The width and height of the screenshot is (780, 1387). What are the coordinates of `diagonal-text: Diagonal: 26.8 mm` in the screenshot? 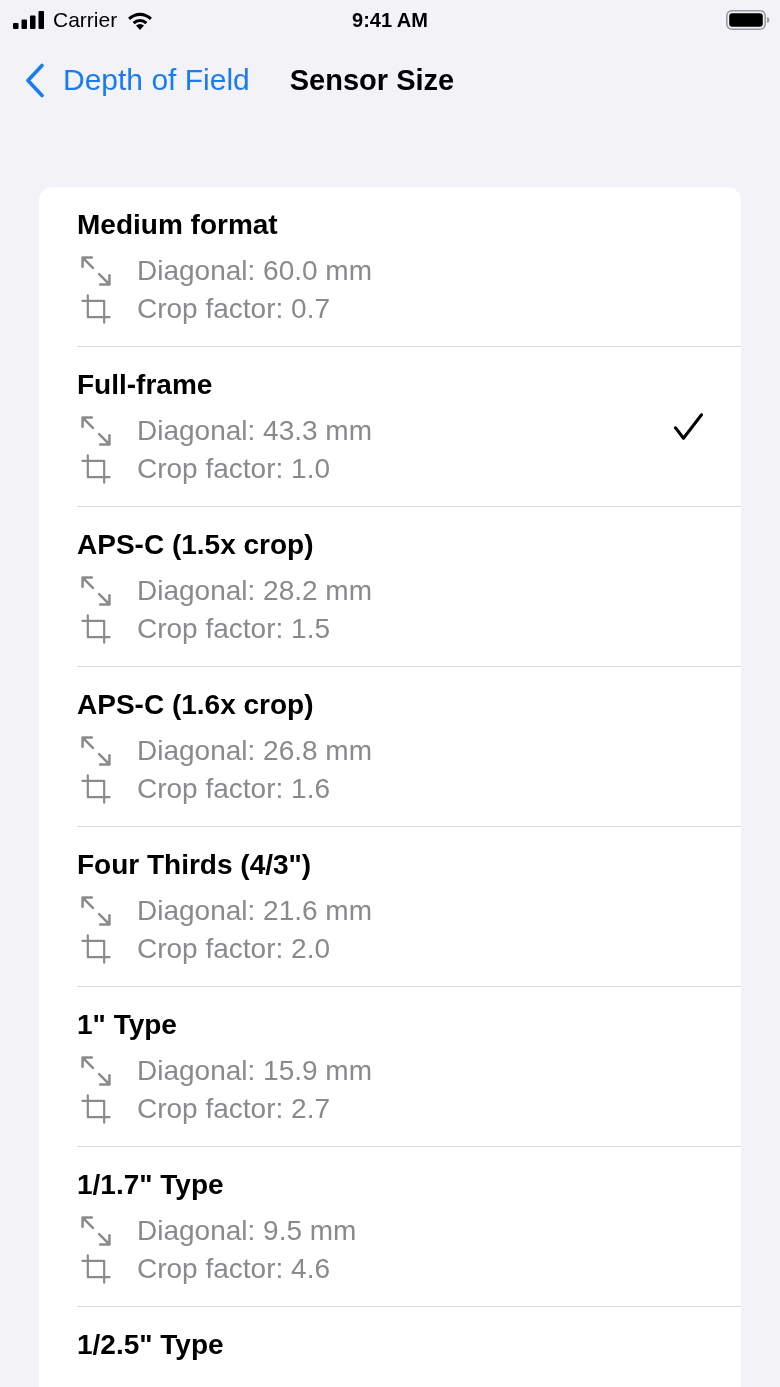 It's located at (254, 751).